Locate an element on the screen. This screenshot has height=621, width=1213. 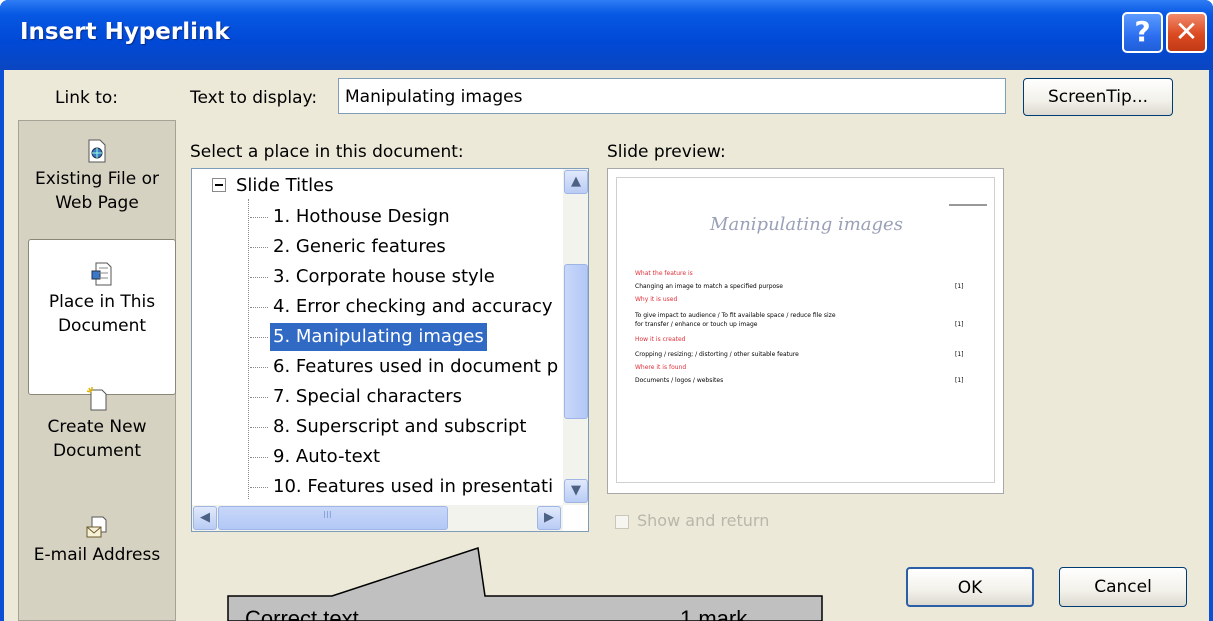
callout-text: Correct text is located at coordinates (302, 613).